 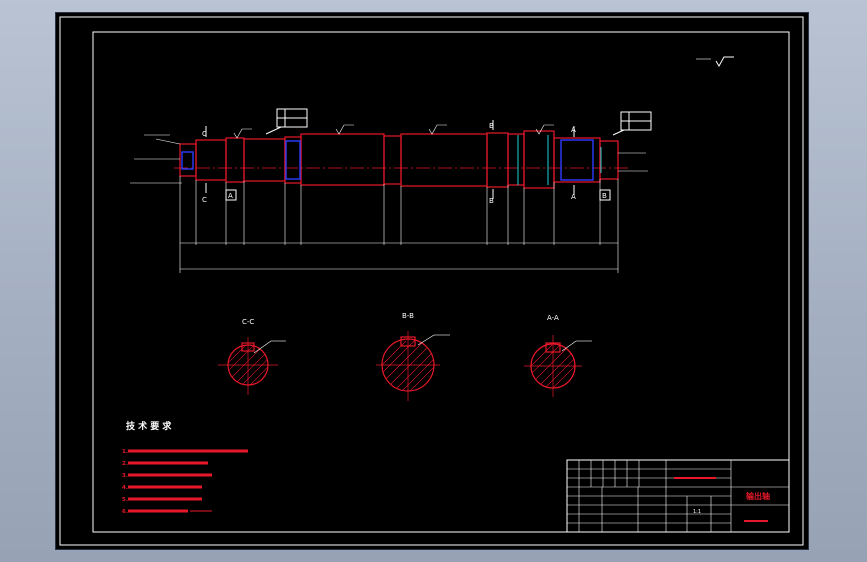 I want to click on extension-lines, so click(x=399, y=224).